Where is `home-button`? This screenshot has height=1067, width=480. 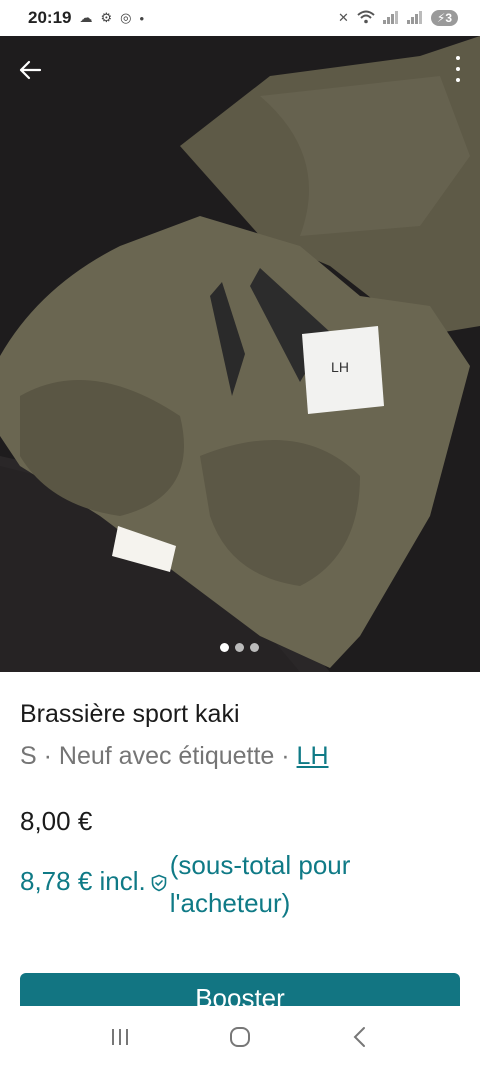 home-button is located at coordinates (240, 1037).